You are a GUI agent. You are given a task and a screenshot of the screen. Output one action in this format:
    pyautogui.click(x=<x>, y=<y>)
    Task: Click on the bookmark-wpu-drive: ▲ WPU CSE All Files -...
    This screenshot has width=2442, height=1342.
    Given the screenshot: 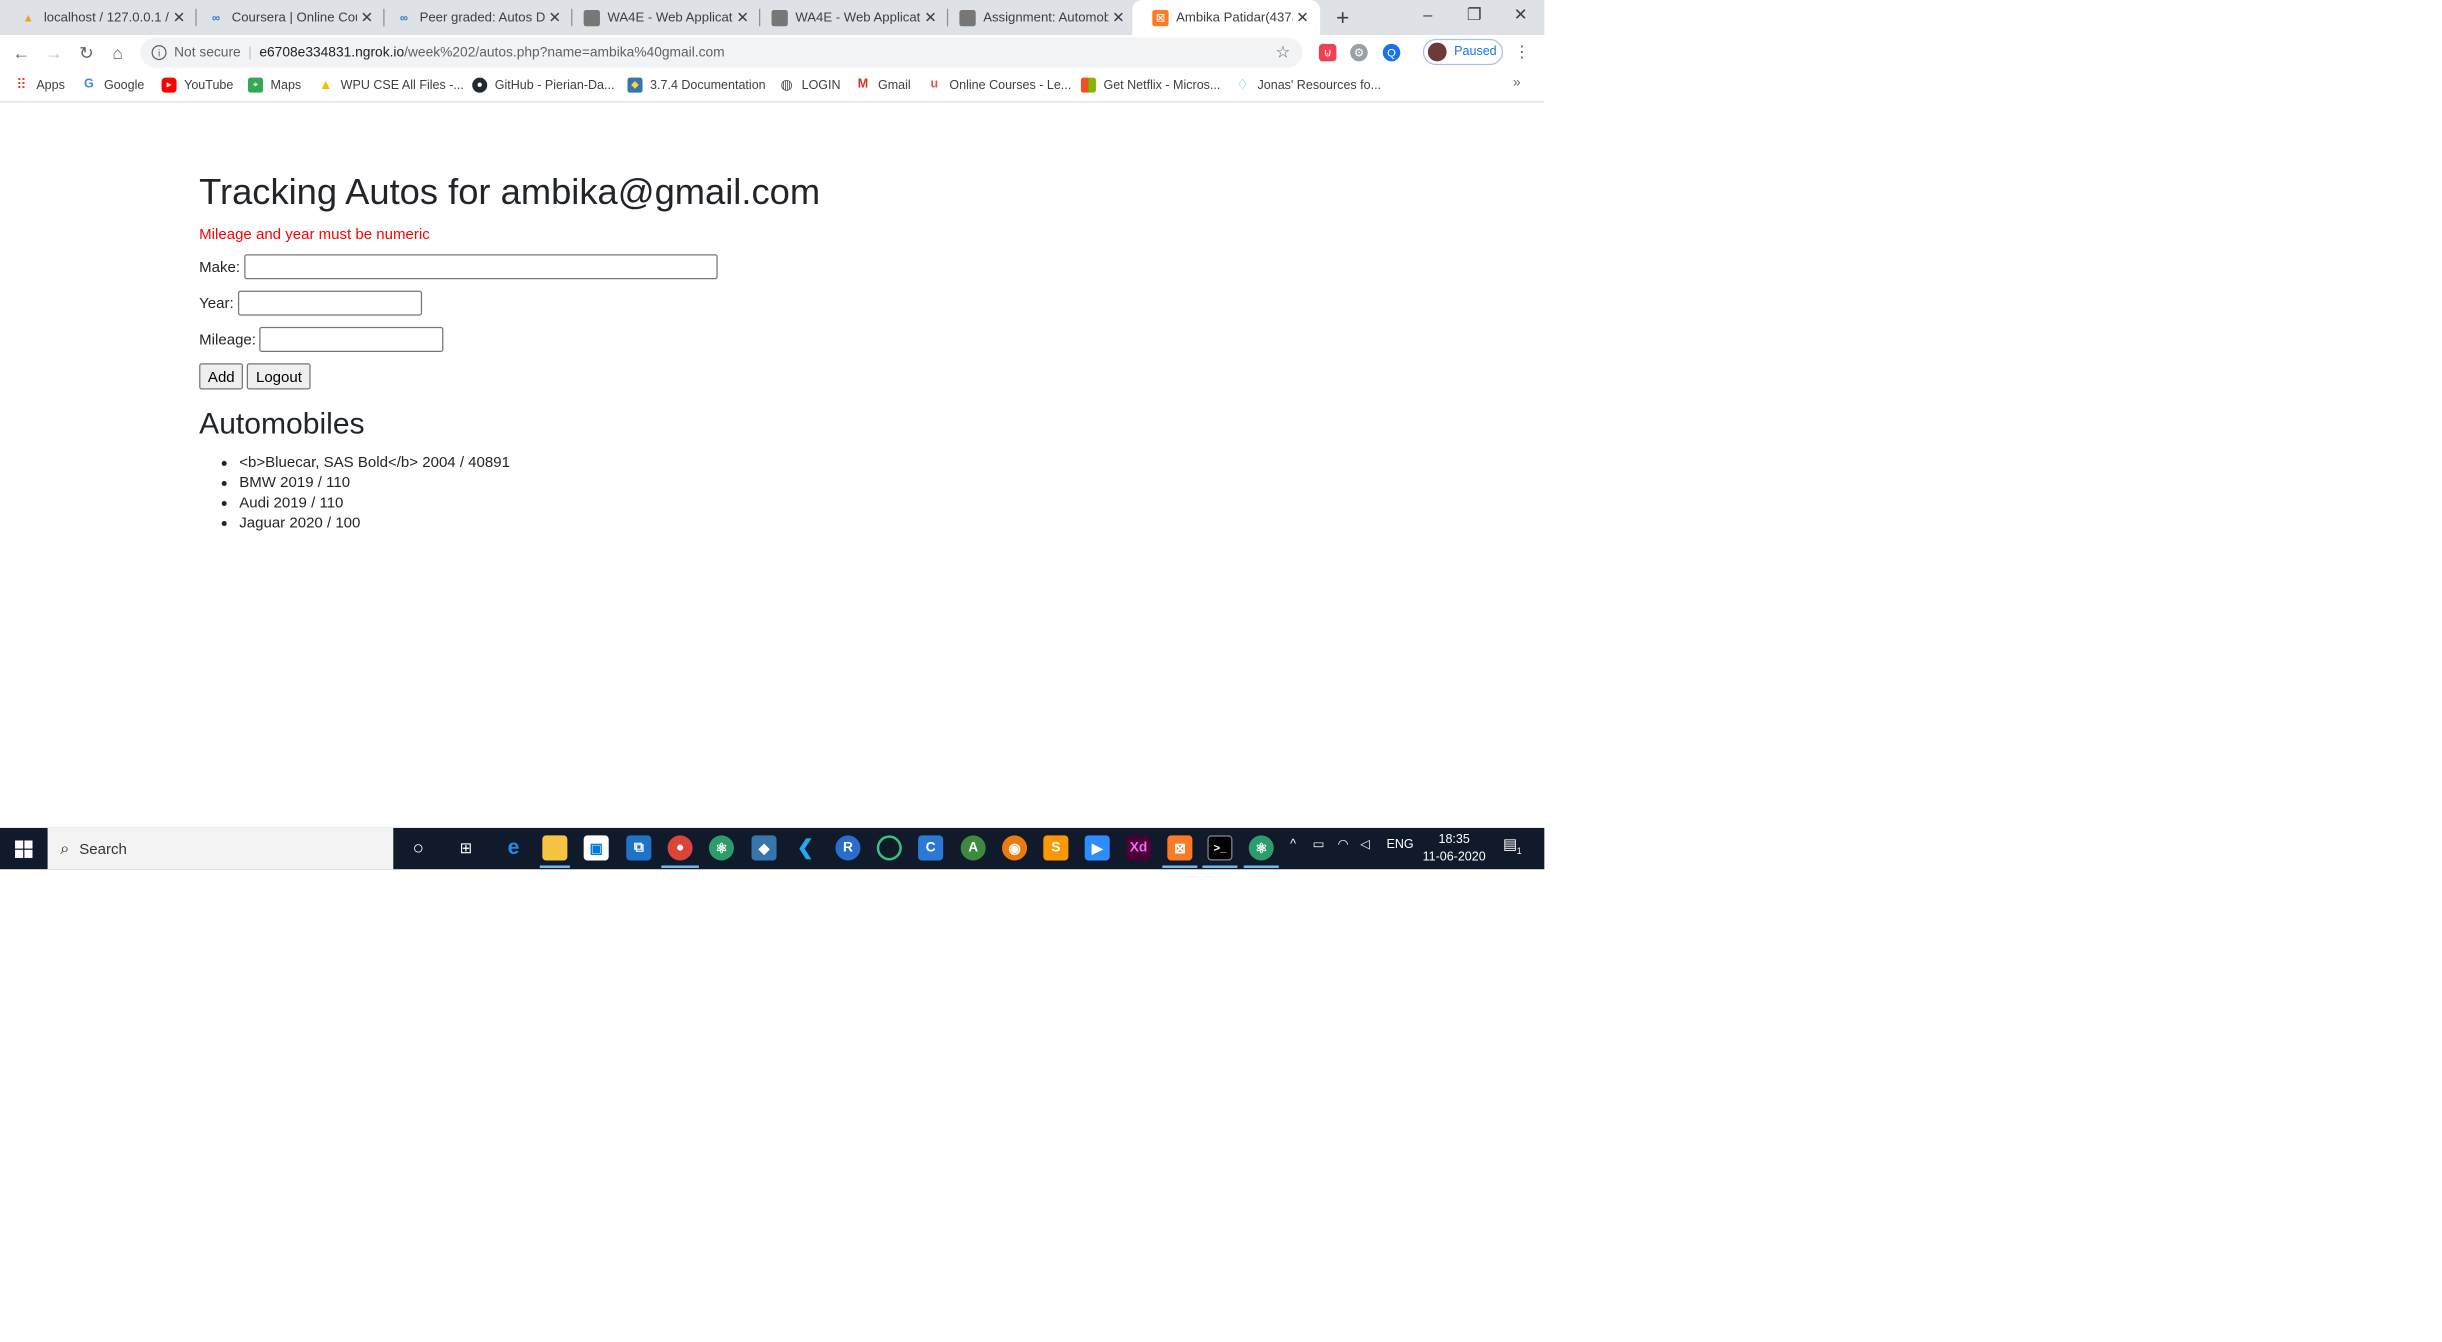 What is the action you would take?
    pyautogui.click(x=391, y=85)
    